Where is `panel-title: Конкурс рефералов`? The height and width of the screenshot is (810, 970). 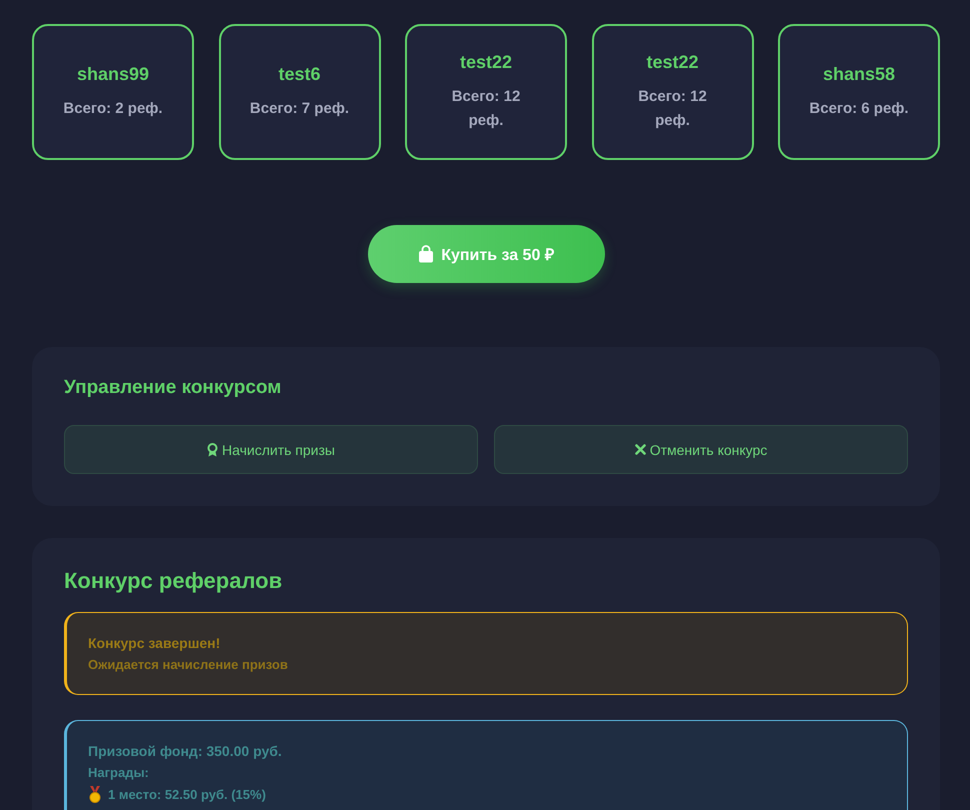
panel-title: Конкурс рефералов is located at coordinates (174, 581).